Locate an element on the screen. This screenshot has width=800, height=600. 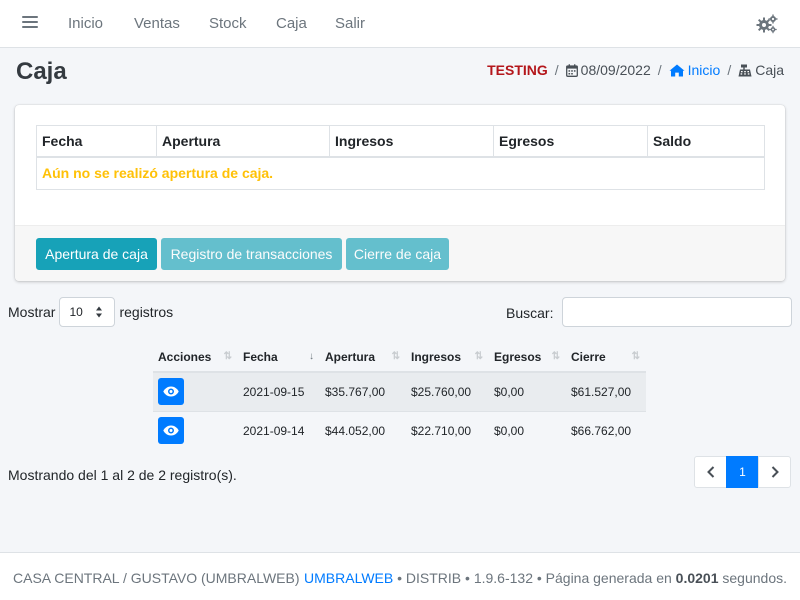
fecha-cell: 2021-09-14 is located at coordinates (279, 430).